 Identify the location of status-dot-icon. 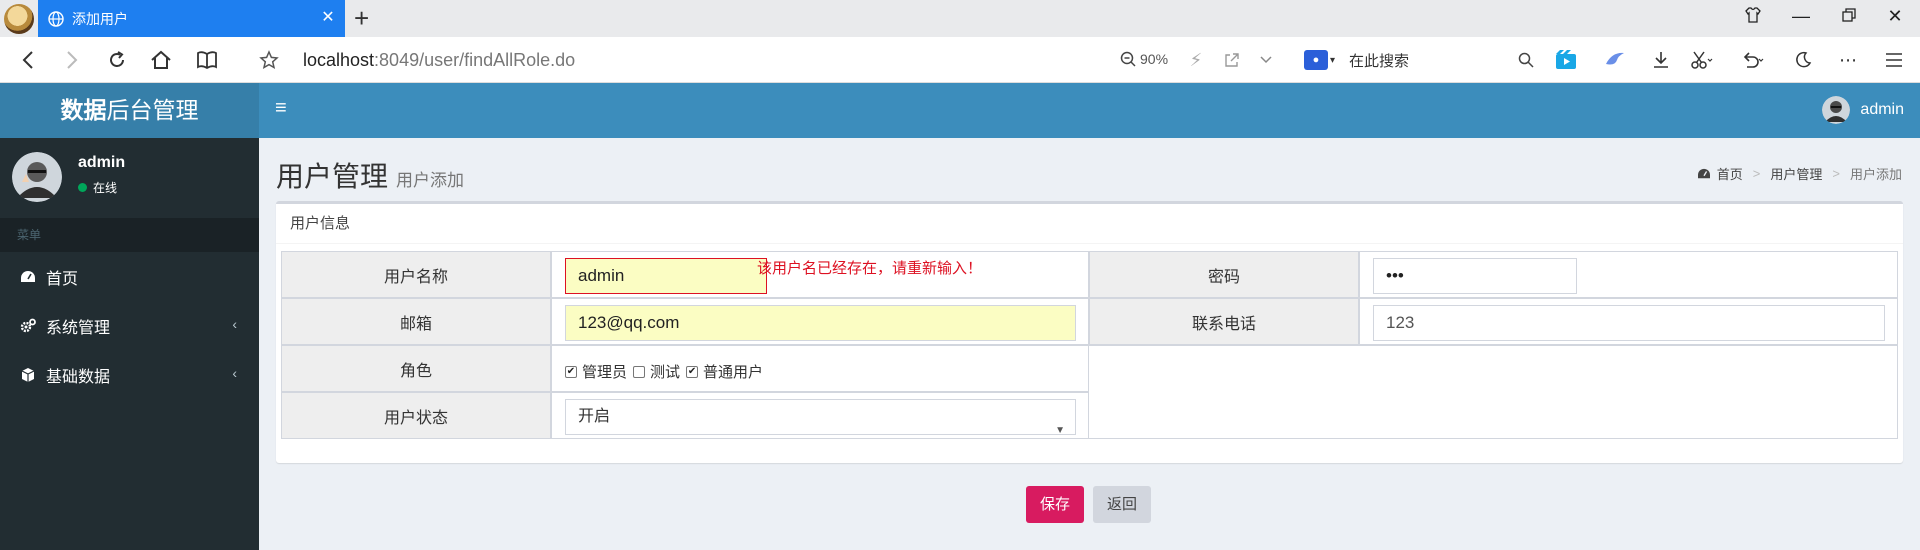
(82, 187).